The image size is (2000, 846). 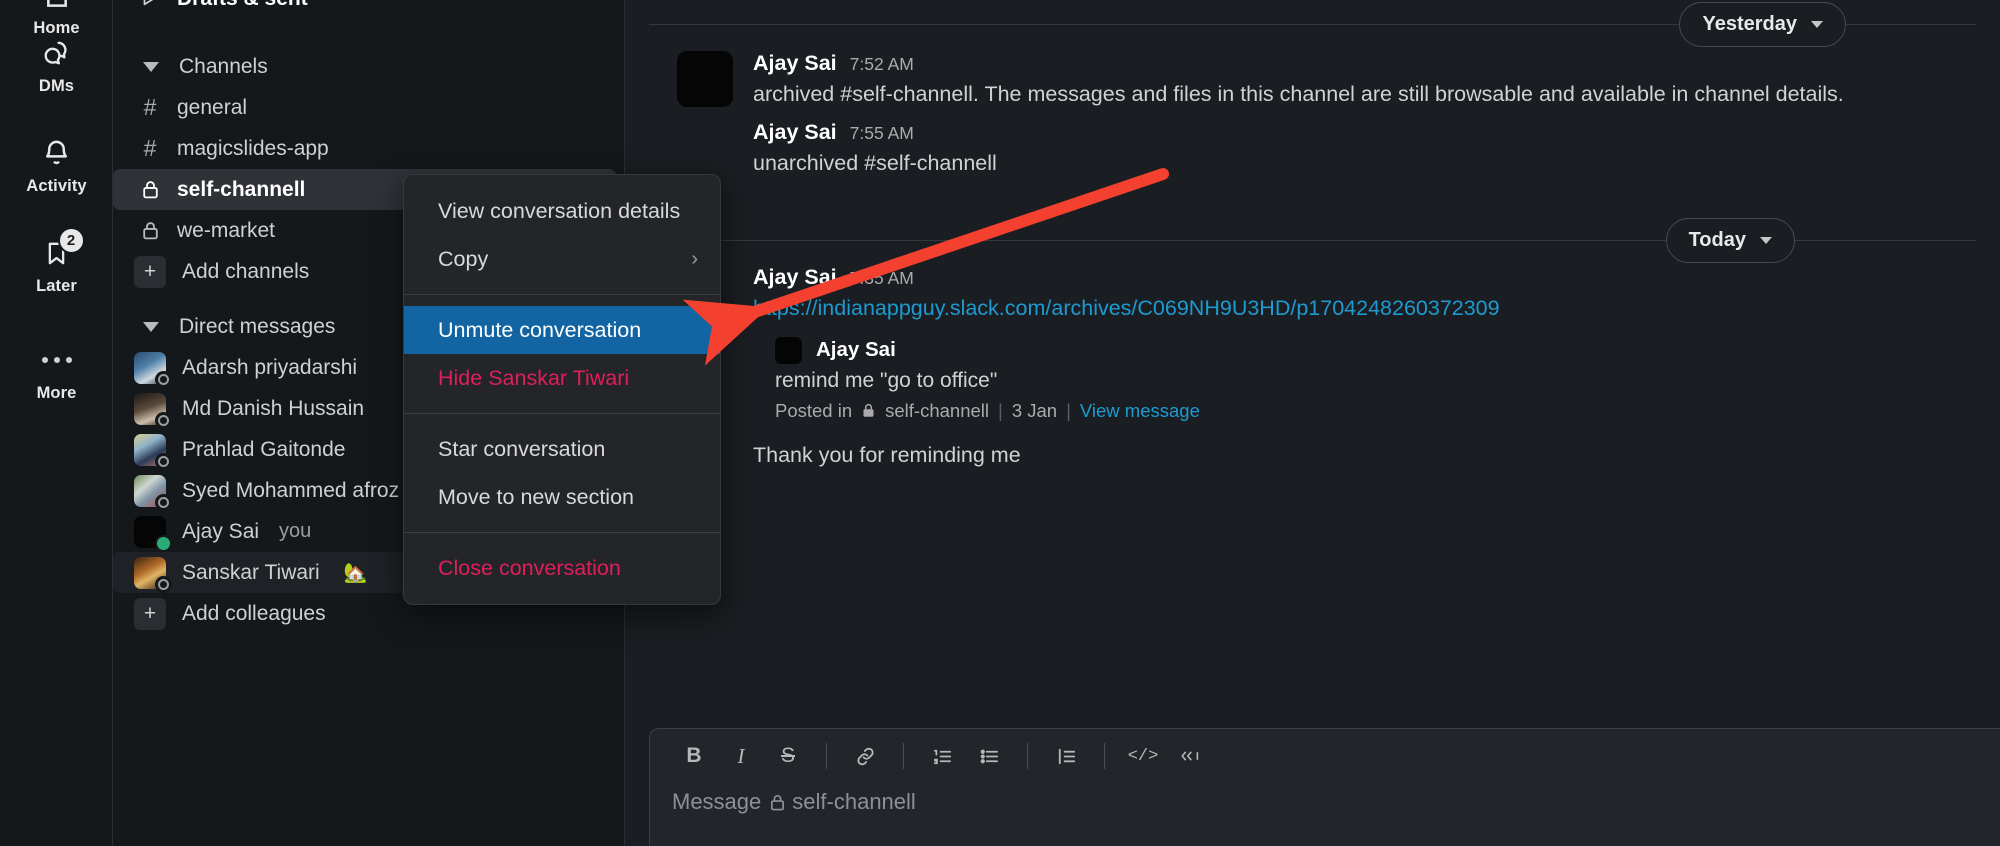 What do you see at coordinates (56, 186) in the screenshot?
I see `rail-item-label: Activity` at bounding box center [56, 186].